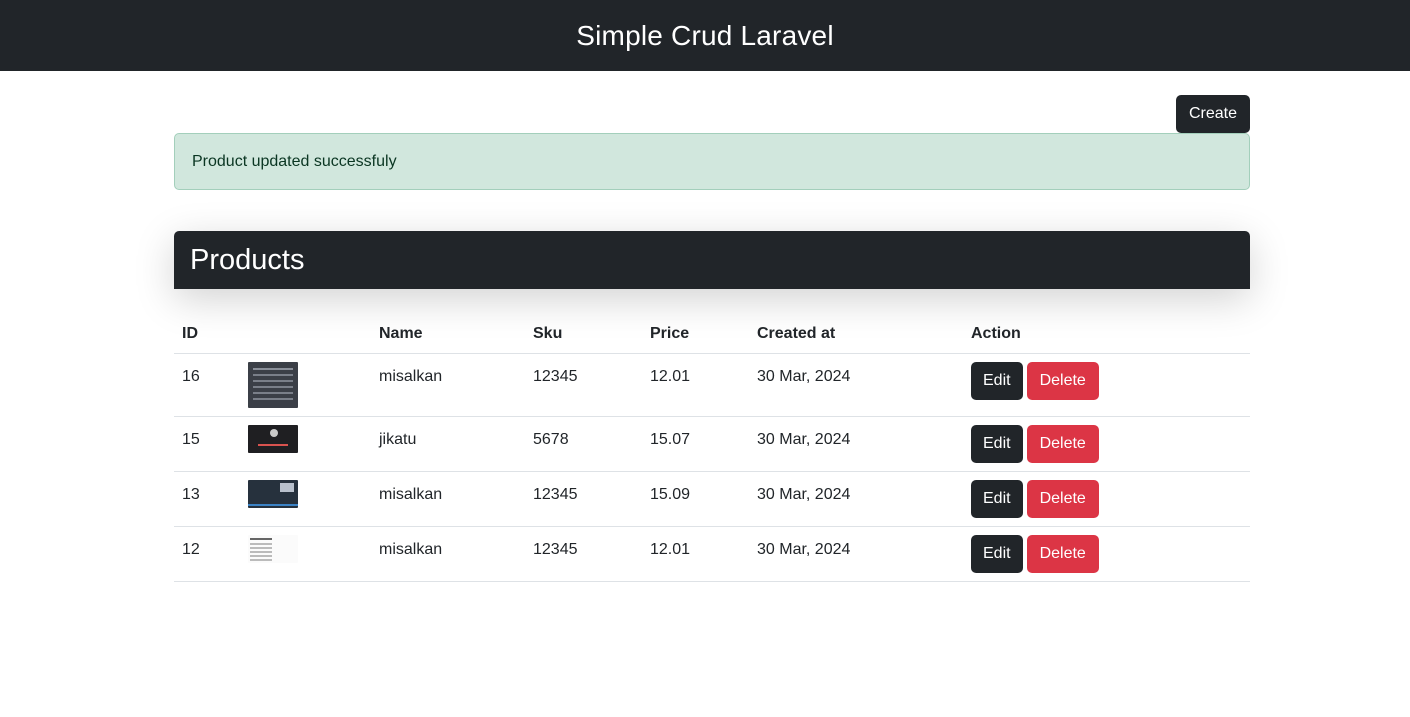  What do you see at coordinates (448, 334) in the screenshot?
I see `column-header-name: Name` at bounding box center [448, 334].